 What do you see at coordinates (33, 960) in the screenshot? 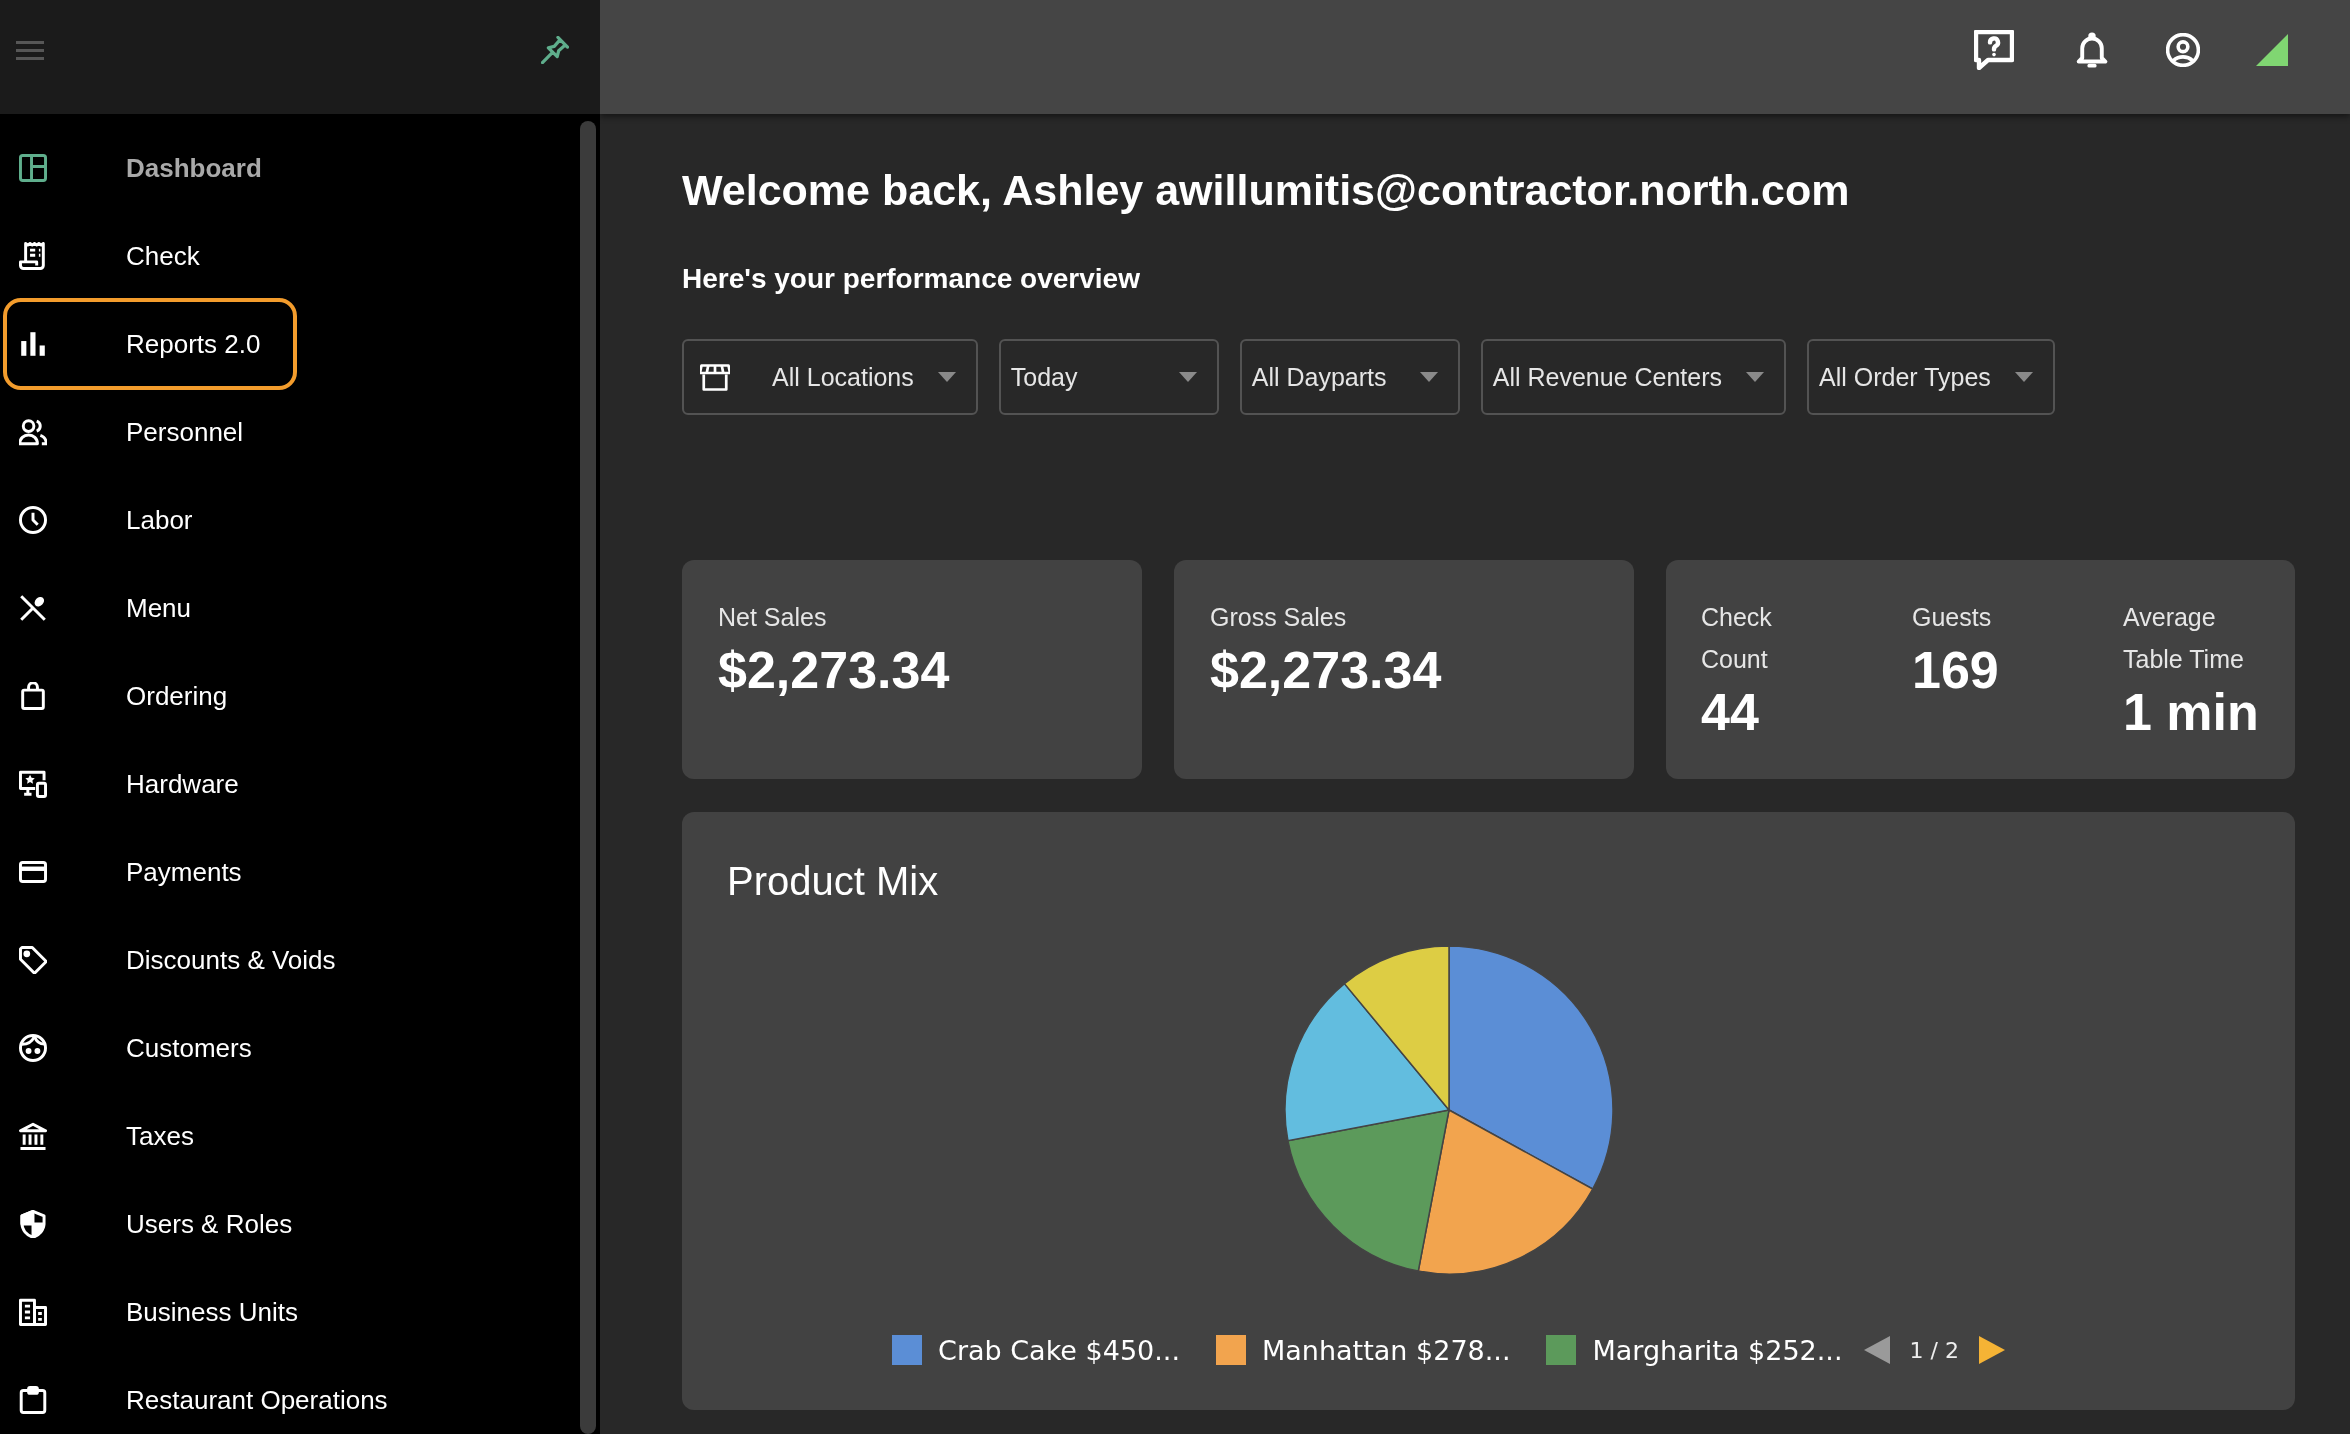
I see `tag-icon` at bounding box center [33, 960].